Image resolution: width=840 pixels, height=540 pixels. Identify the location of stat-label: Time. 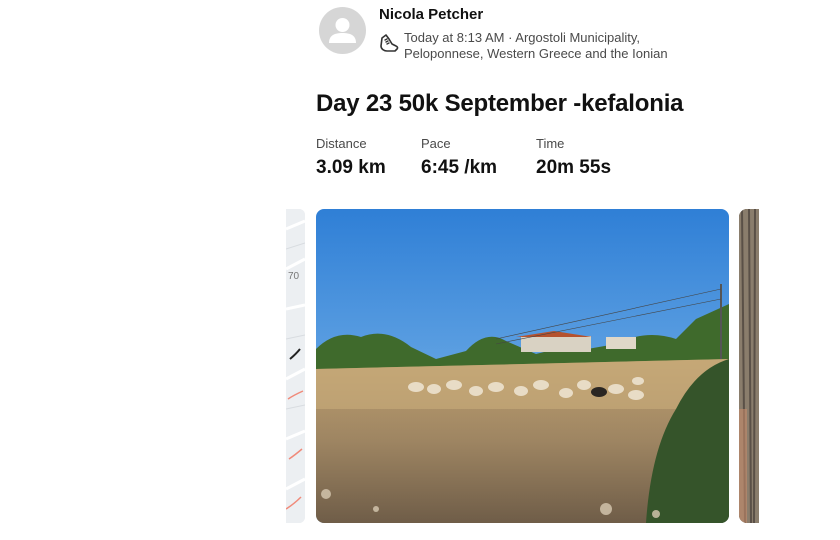
(550, 143).